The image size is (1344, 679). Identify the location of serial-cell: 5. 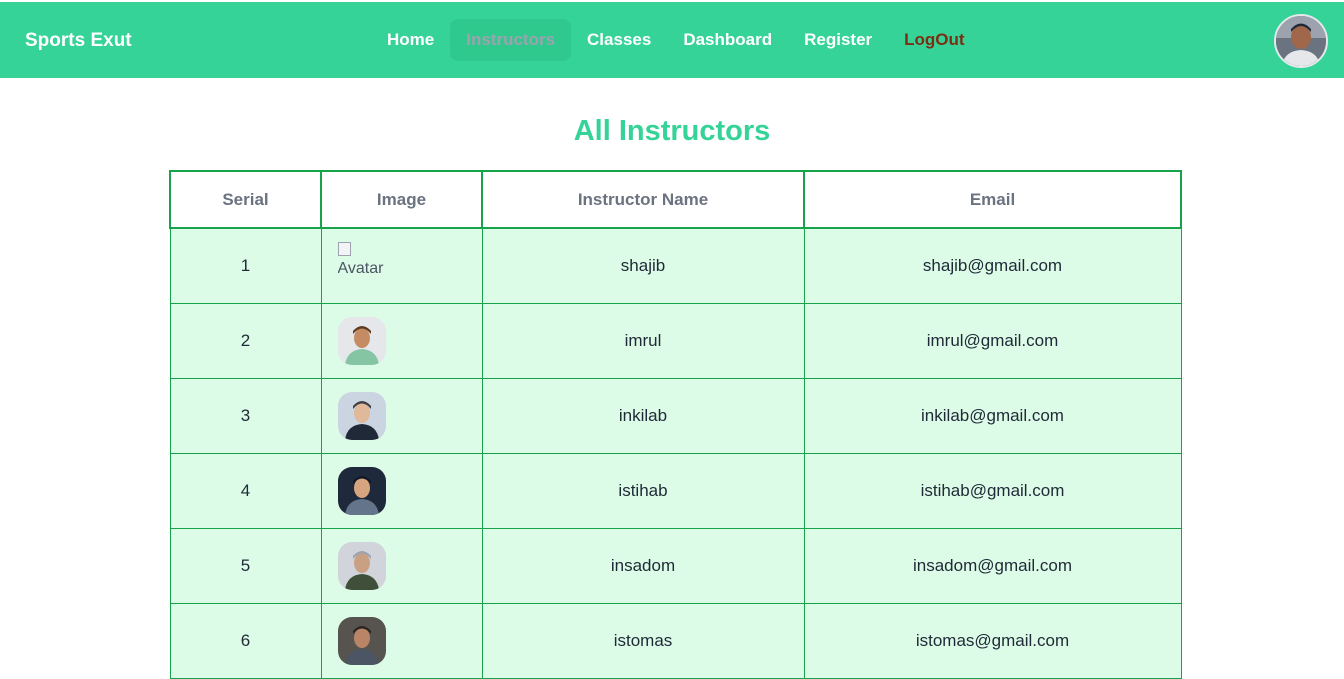
(245, 566).